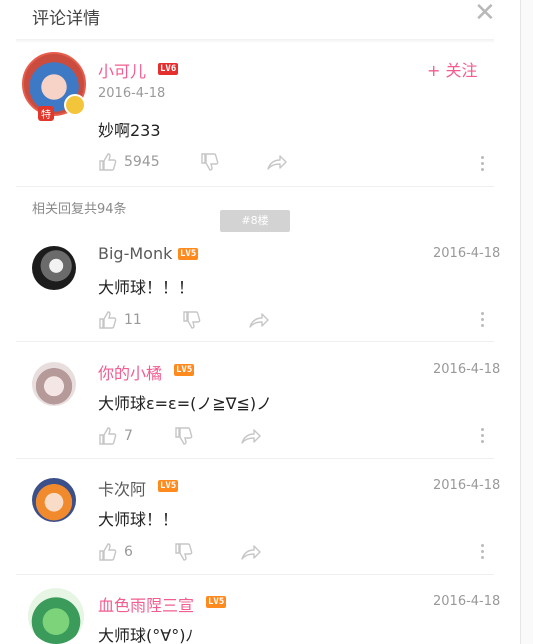  Describe the element at coordinates (146, 287) in the screenshot. I see `comment-content: 大师球！！！` at that location.